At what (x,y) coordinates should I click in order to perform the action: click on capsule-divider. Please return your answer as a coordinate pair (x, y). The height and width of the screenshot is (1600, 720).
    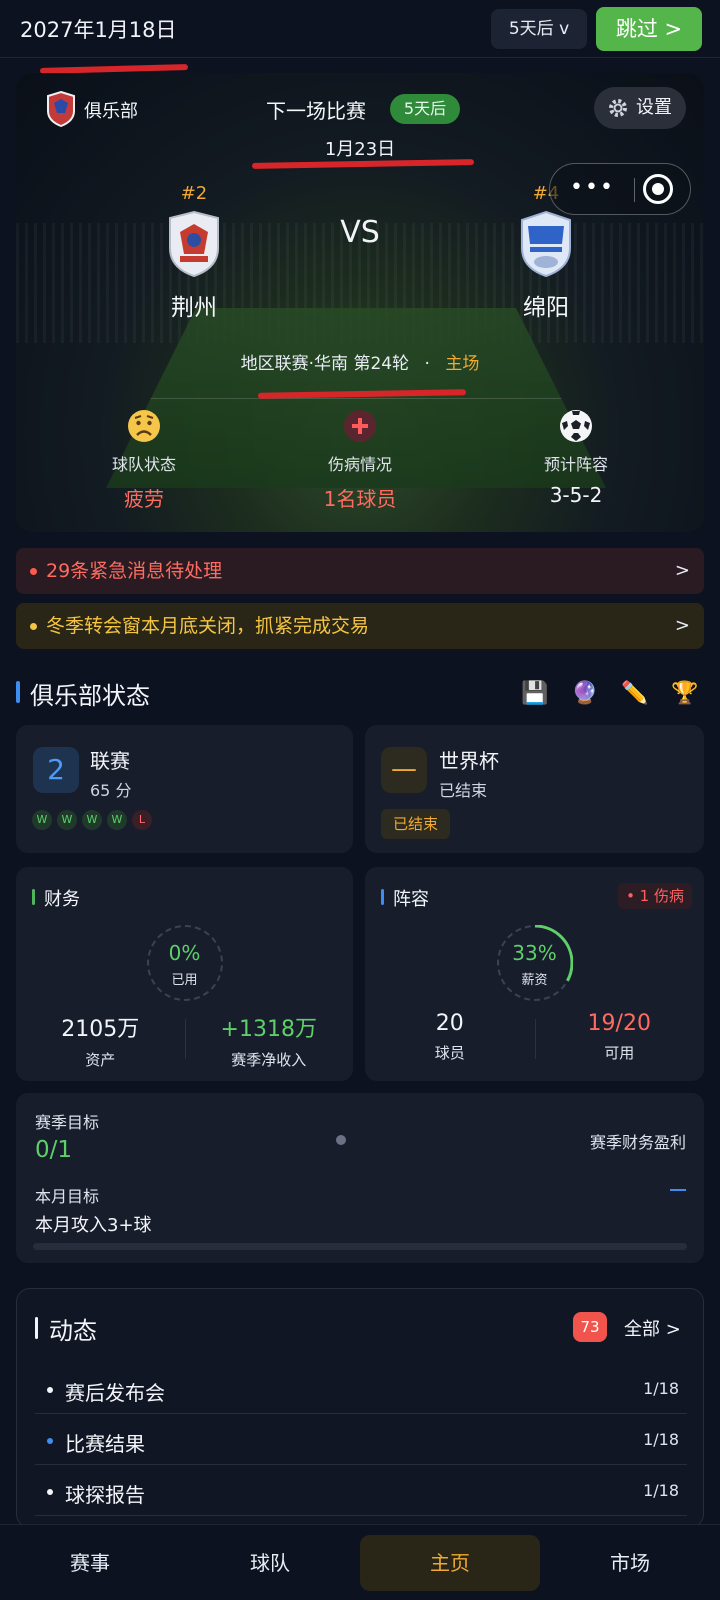
    Looking at the image, I should click on (634, 190).